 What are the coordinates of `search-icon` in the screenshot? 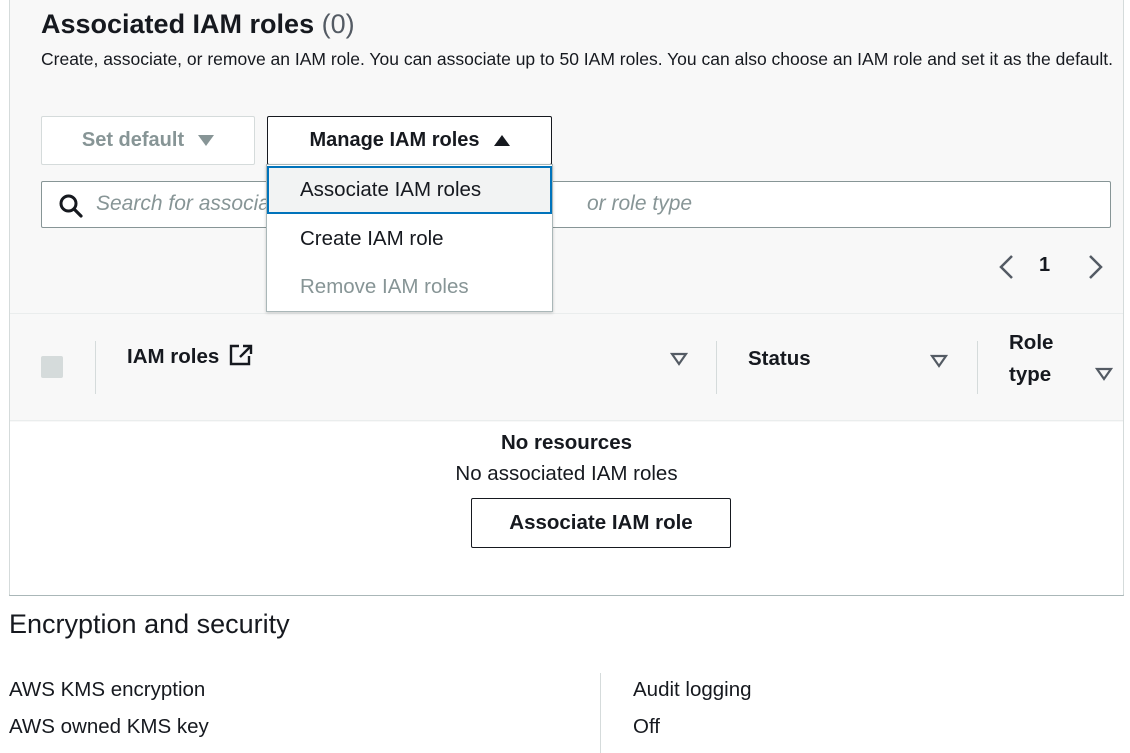 It's located at (71, 206).